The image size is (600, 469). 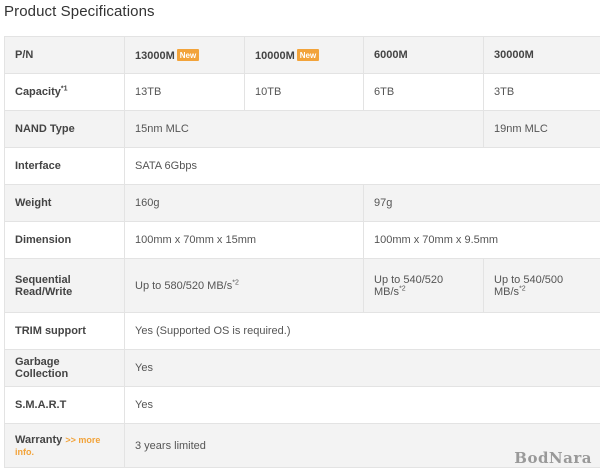 What do you see at coordinates (44, 291) in the screenshot?
I see `label-line: Read/Write` at bounding box center [44, 291].